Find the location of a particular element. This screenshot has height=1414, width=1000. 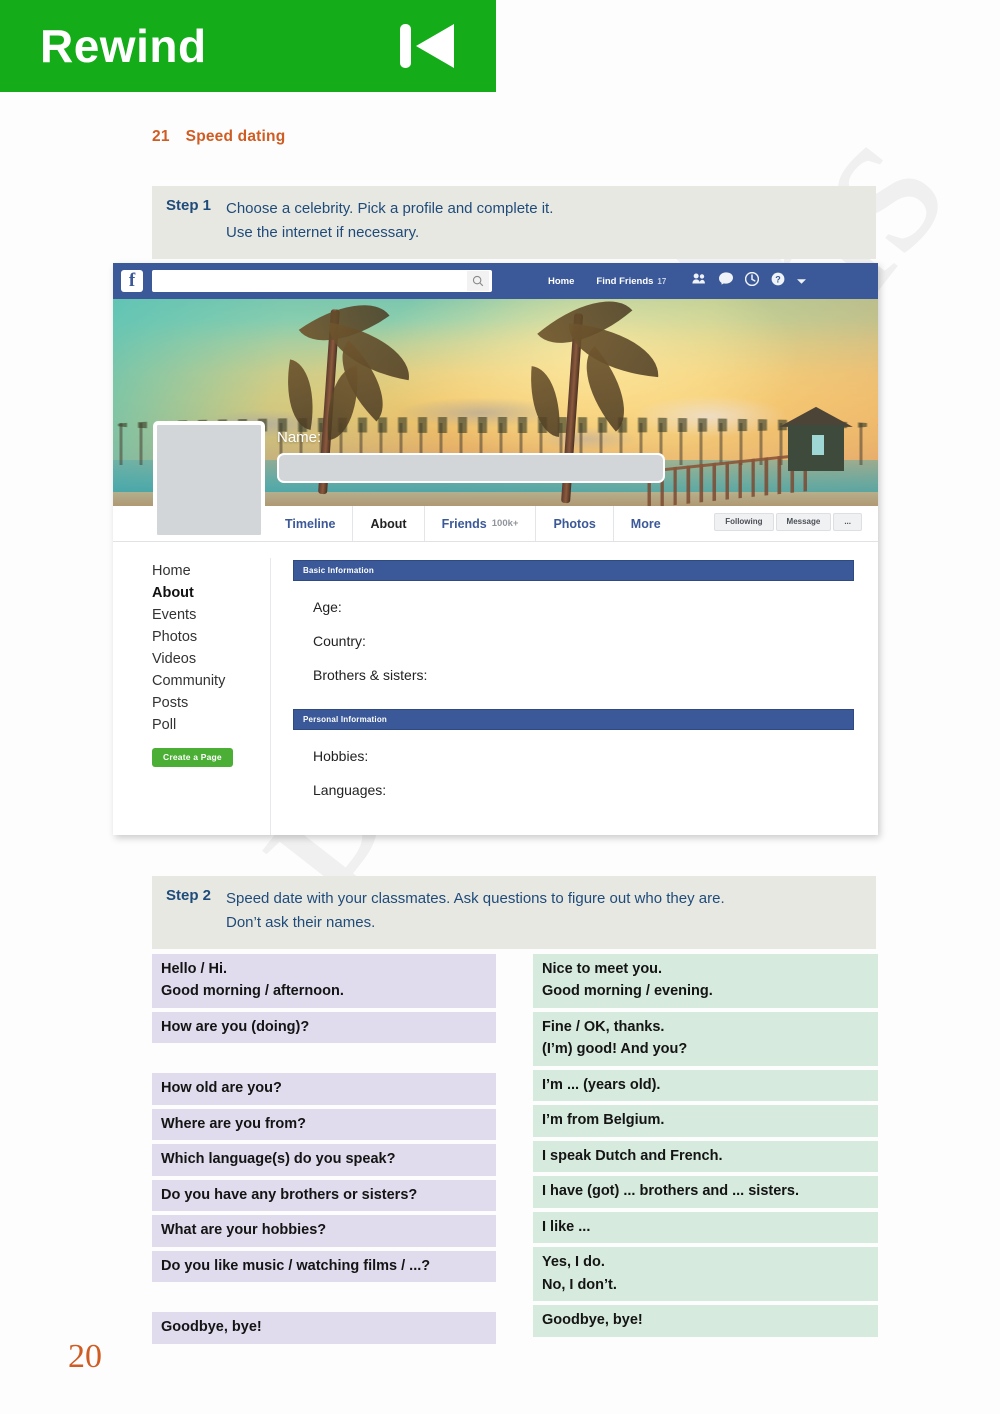

tab-friends: Friends 100k+ is located at coordinates (479, 523).